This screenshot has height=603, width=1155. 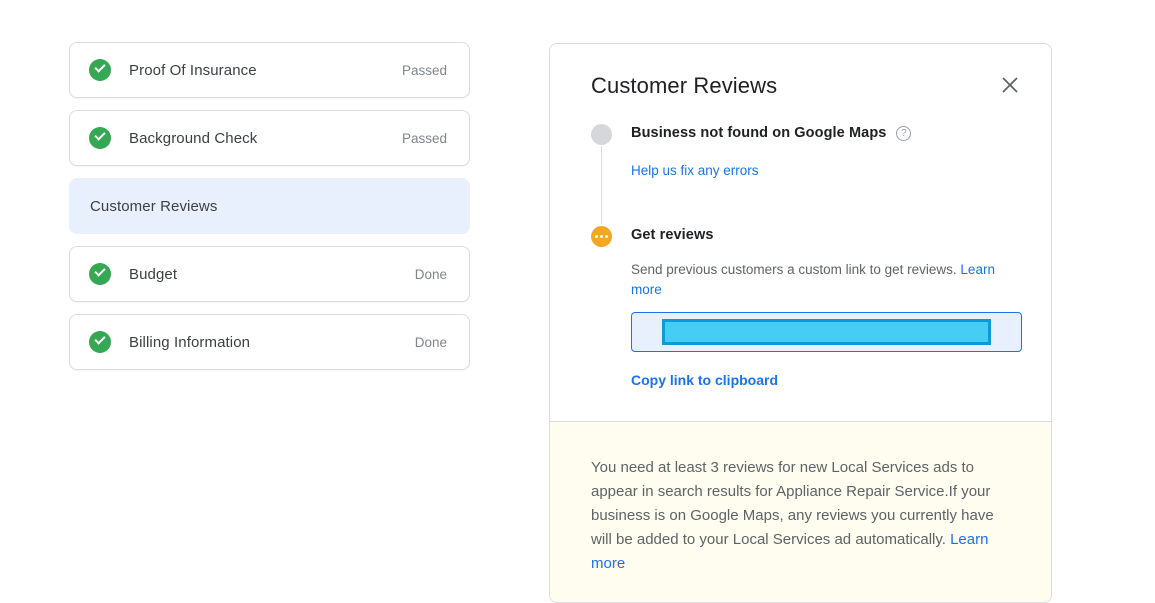 I want to click on checklist-item-label: Customer Reviews, so click(x=154, y=206).